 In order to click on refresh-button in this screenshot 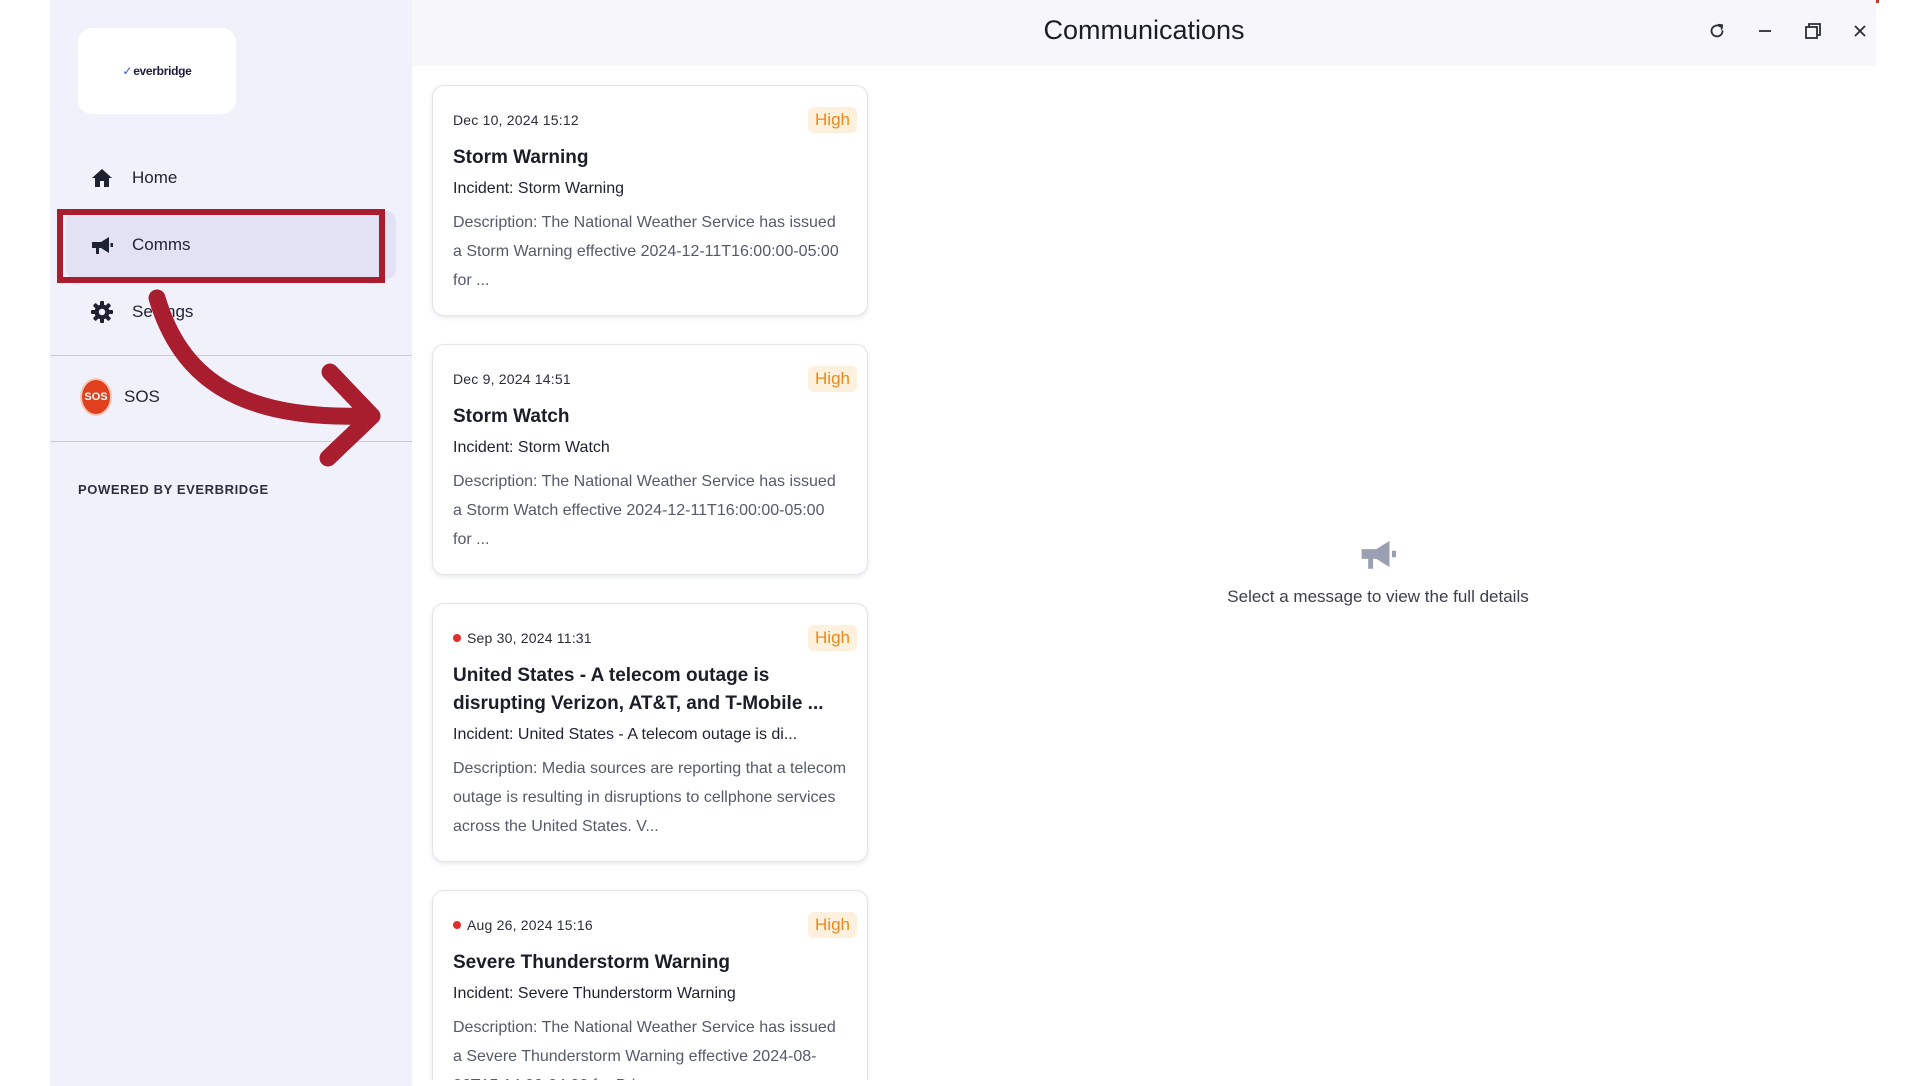, I will do `click(1717, 31)`.